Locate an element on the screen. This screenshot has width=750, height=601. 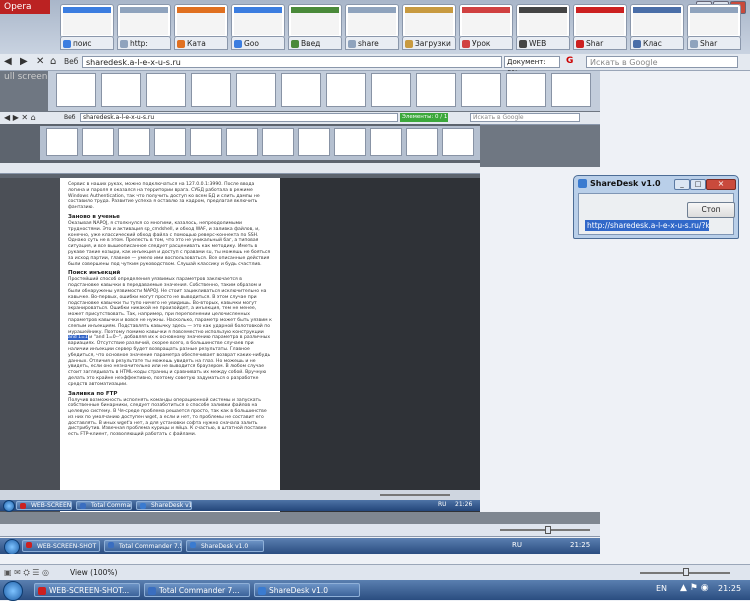
nested-gap is located at coordinates (300, 518).